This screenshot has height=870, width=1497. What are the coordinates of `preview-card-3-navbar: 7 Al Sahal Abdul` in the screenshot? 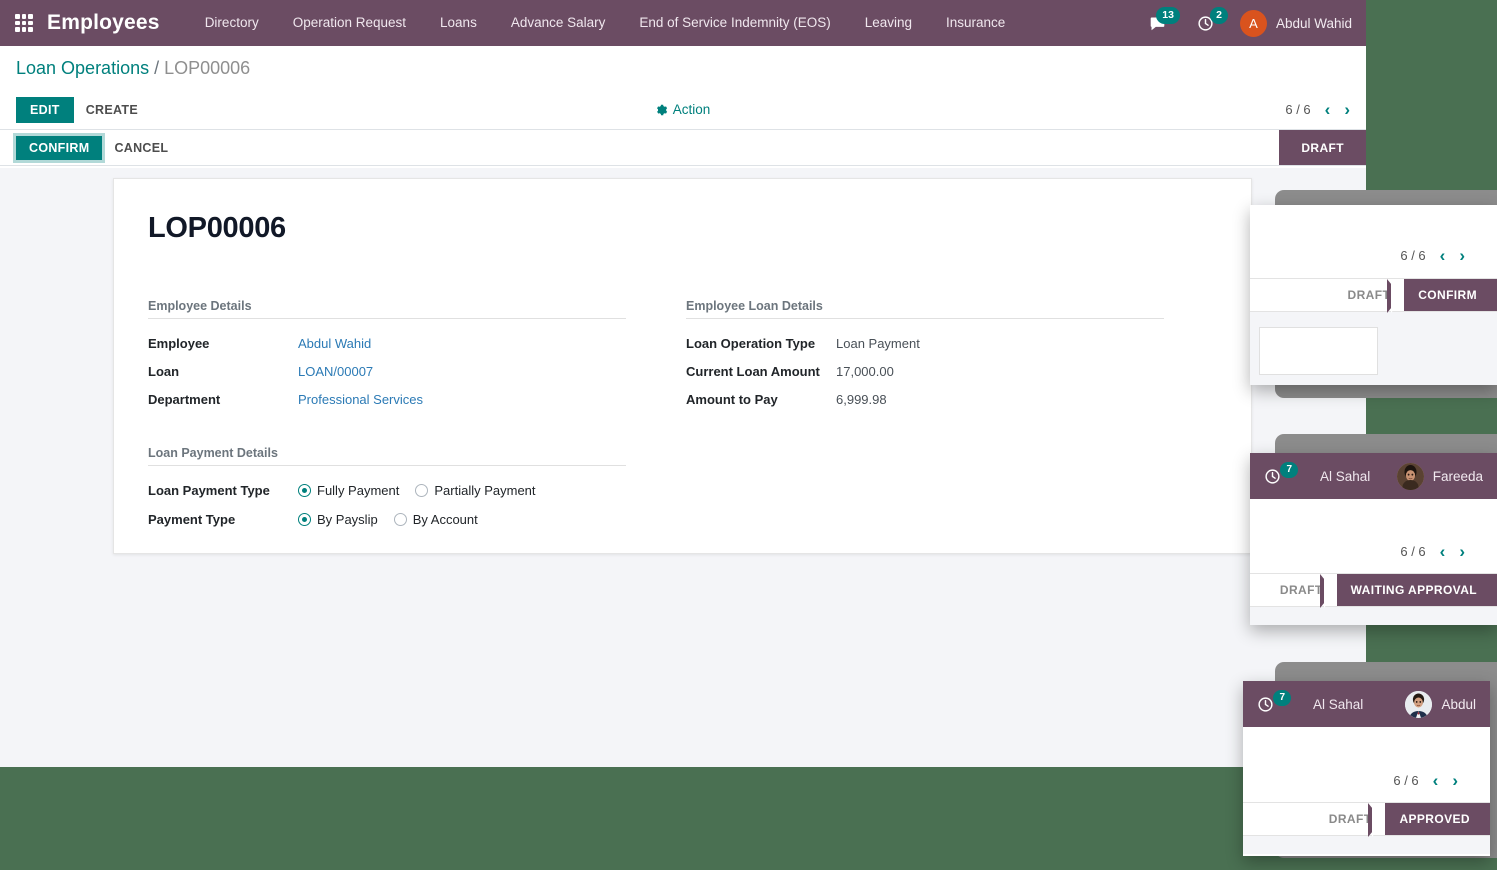 It's located at (1366, 704).